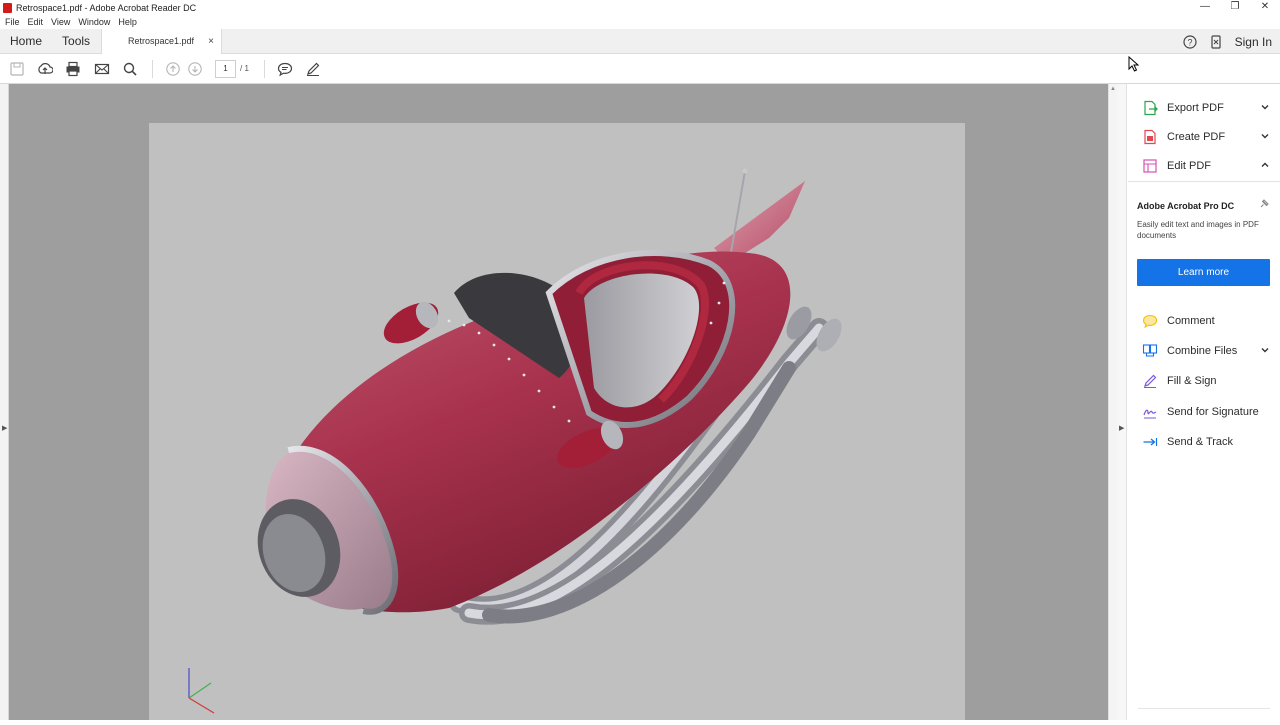 The height and width of the screenshot is (725, 1280). I want to click on chevron-up-icon, so click(1265, 165).